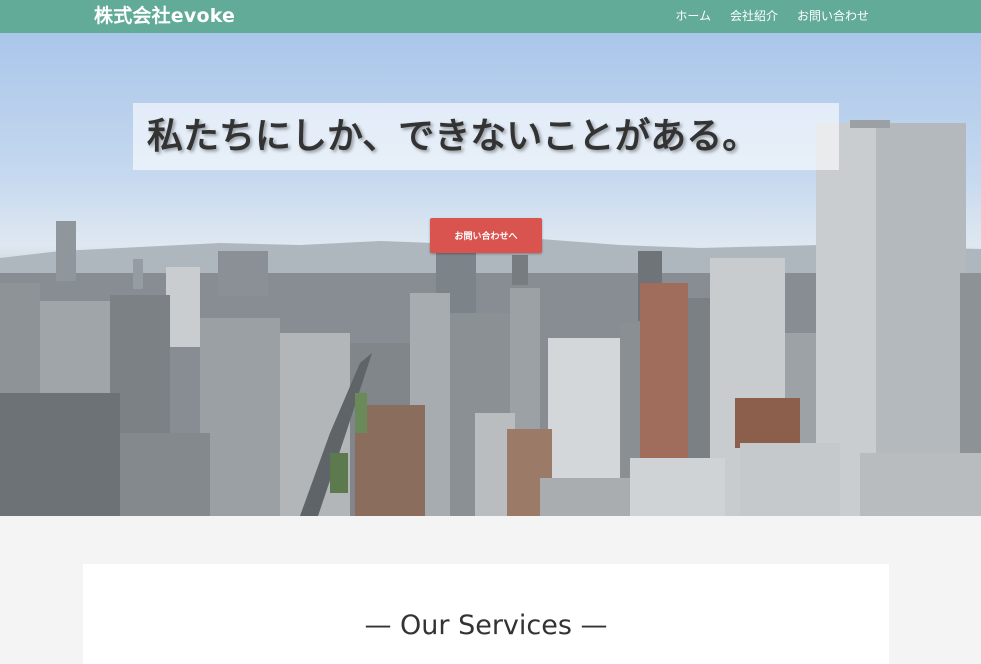 Image resolution: width=981 pixels, height=664 pixels. What do you see at coordinates (754, 16) in the screenshot?
I see `nav-link-about: 会社紹介` at bounding box center [754, 16].